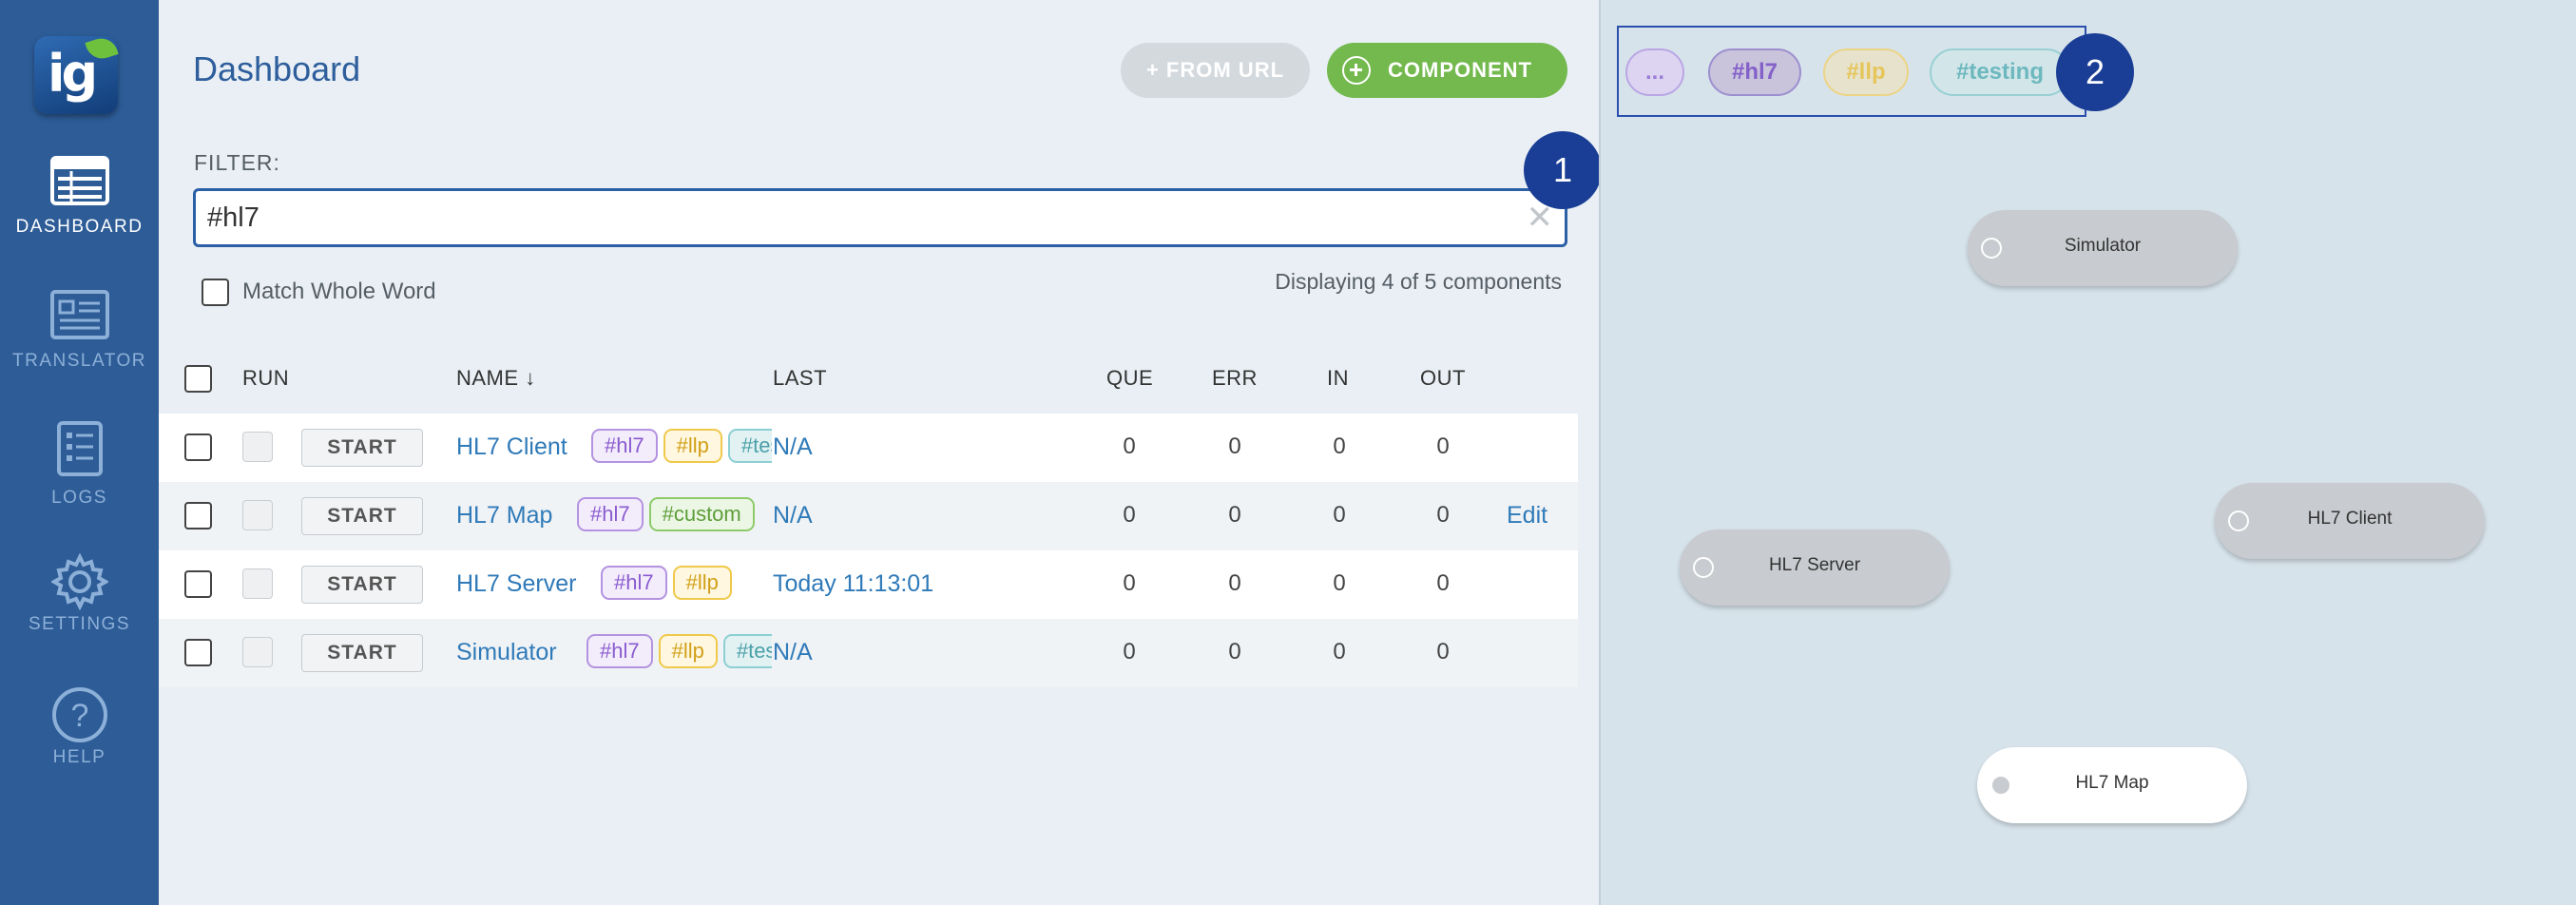 The height and width of the screenshot is (905, 2576). I want to click on column-header-que: QUE, so click(1130, 378).